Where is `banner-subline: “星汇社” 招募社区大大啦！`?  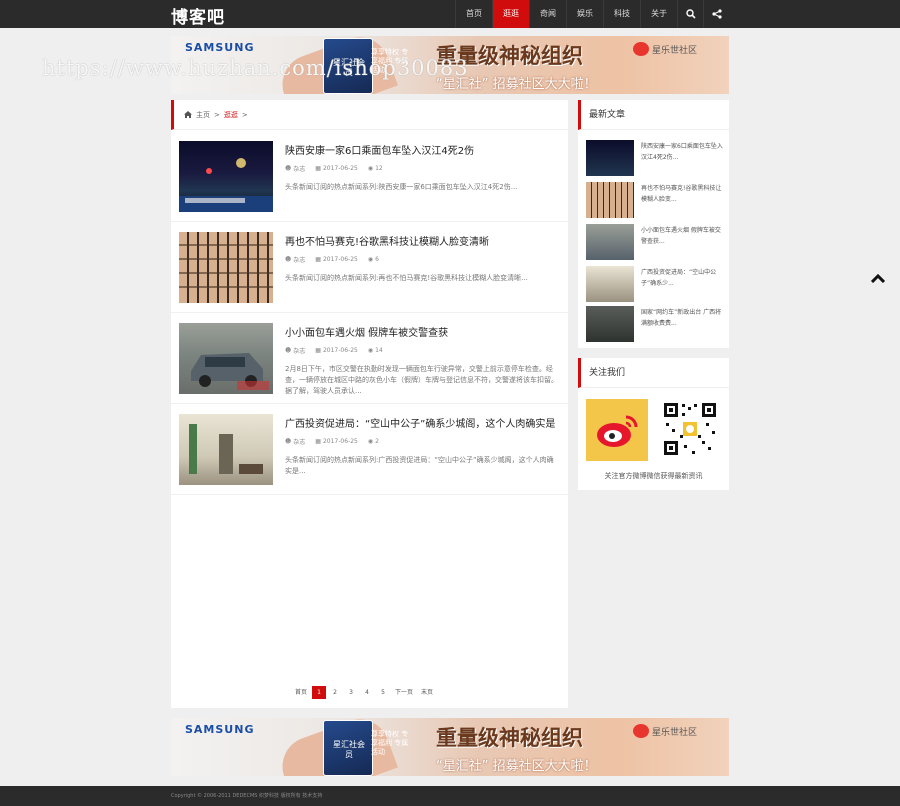
banner-subline: “星汇社” 招募社区大大啦！ is located at coordinates (516, 766).